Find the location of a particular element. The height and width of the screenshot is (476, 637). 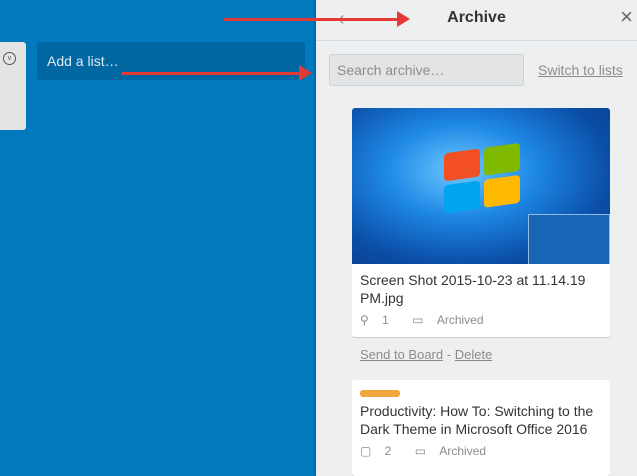

card-badges: ⚲ 1 ▭ Archived is located at coordinates (432, 320).